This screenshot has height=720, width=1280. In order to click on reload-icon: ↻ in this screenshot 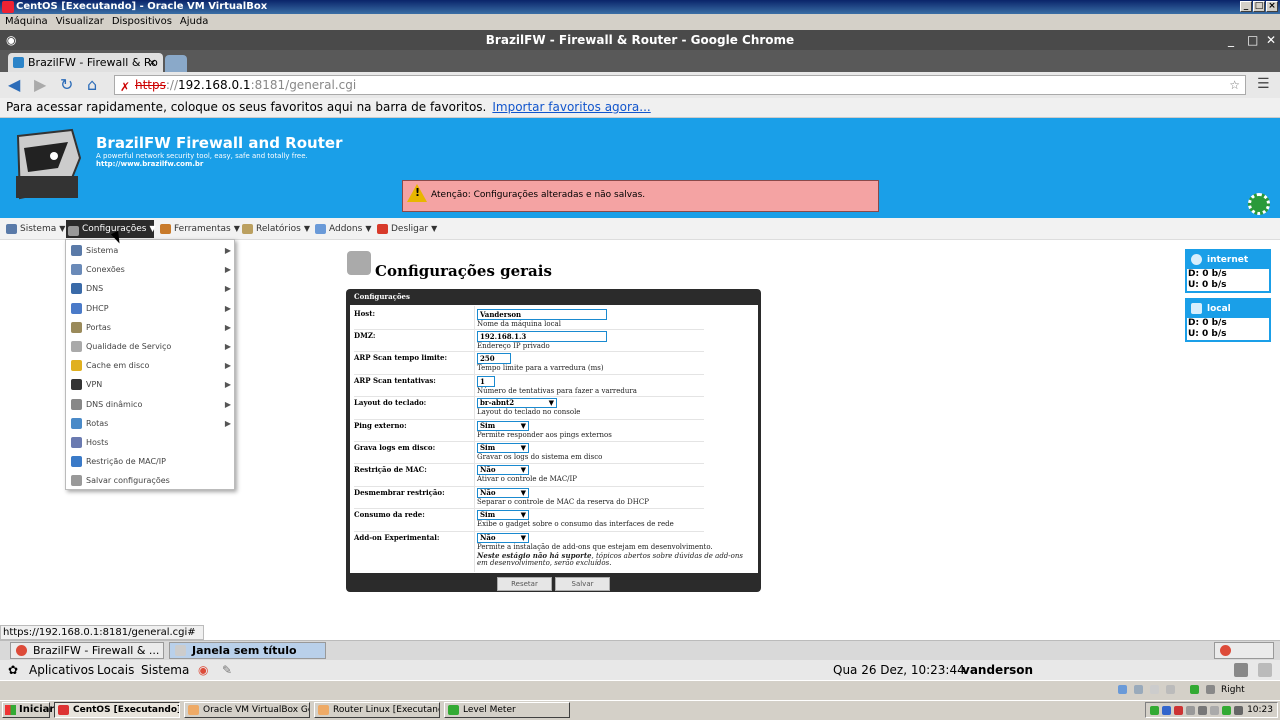, I will do `click(66, 85)`.